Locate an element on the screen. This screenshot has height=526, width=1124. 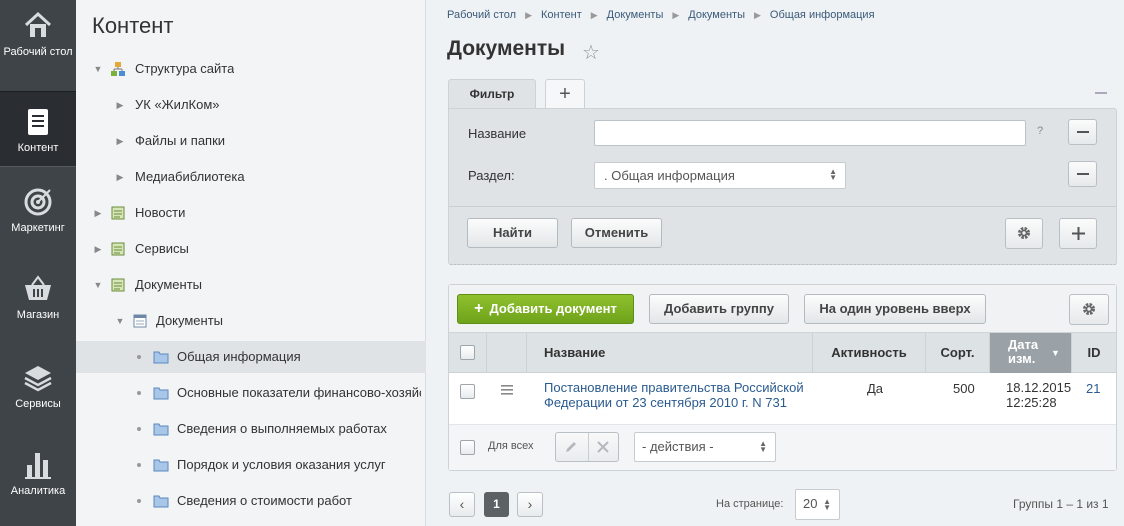
column-header-name: Название is located at coordinates (670, 353).